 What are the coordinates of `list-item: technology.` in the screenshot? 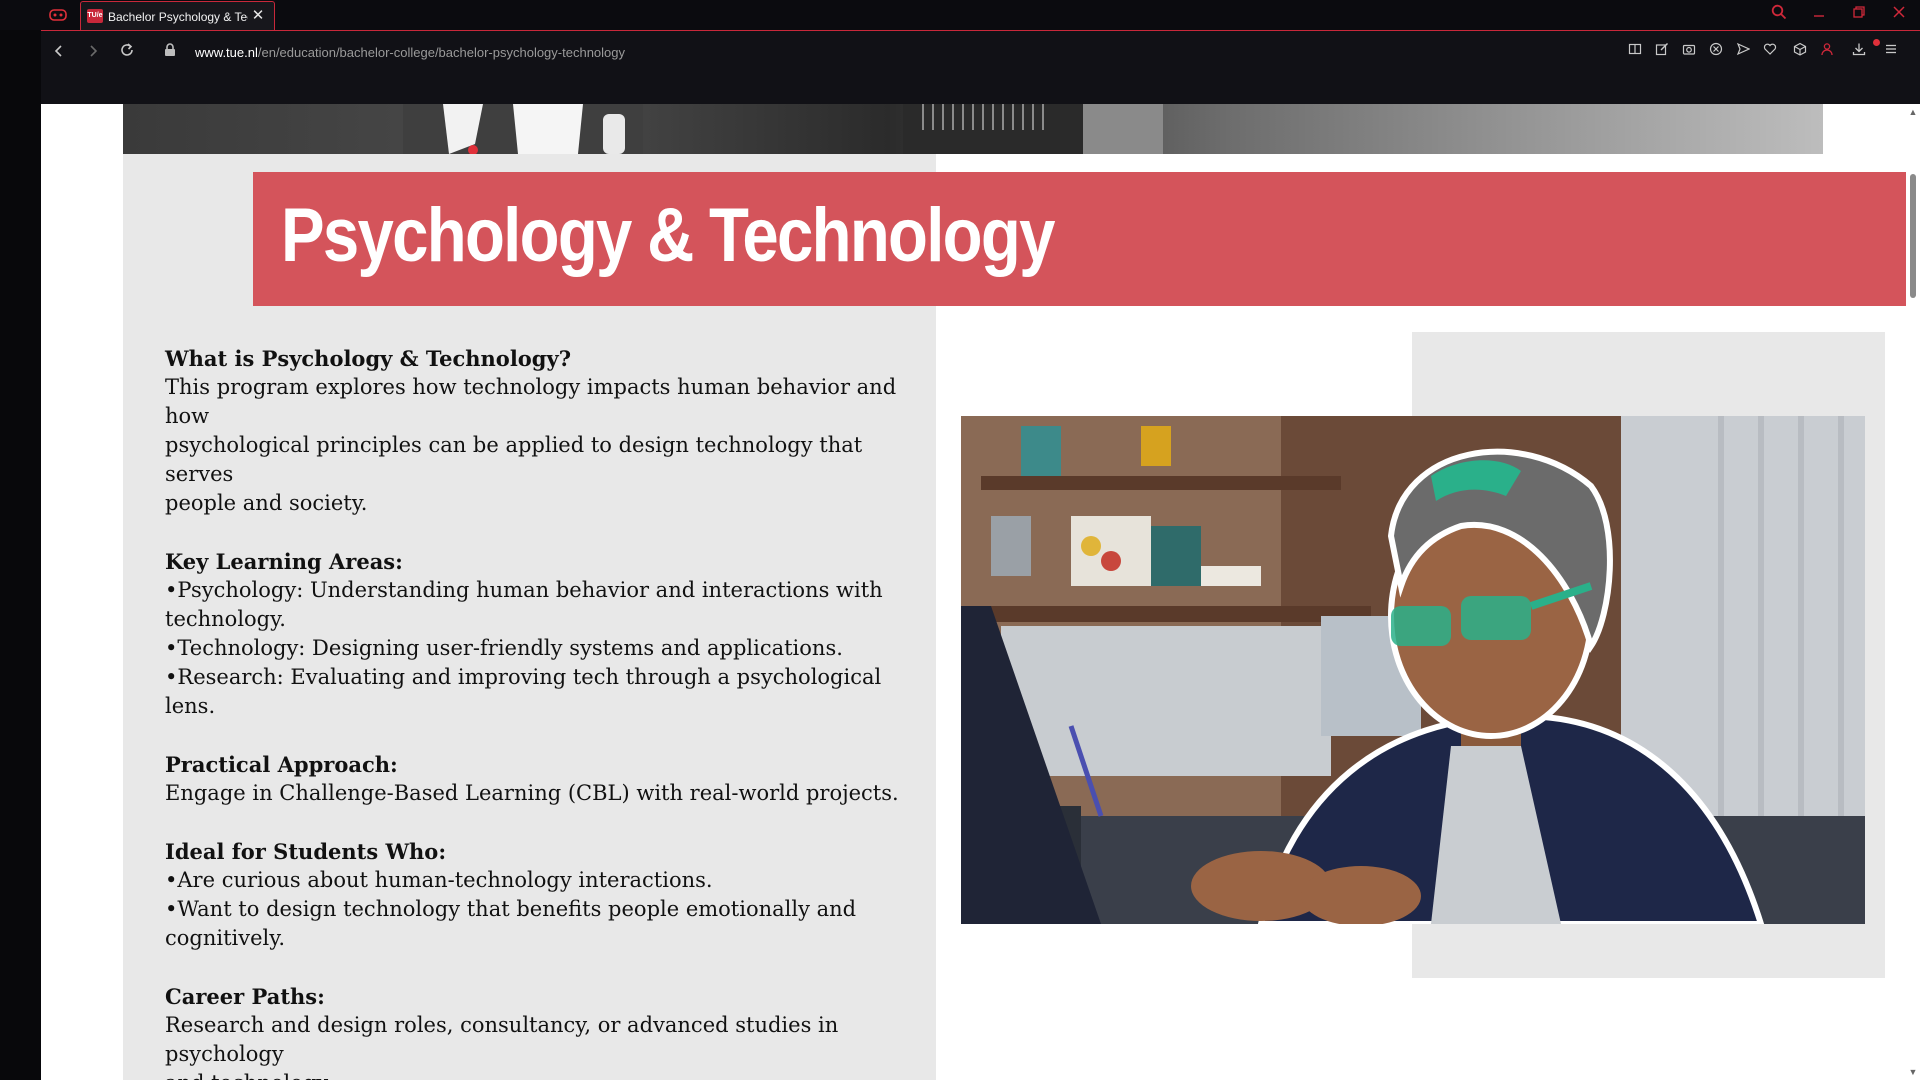 It's located at (225, 619).